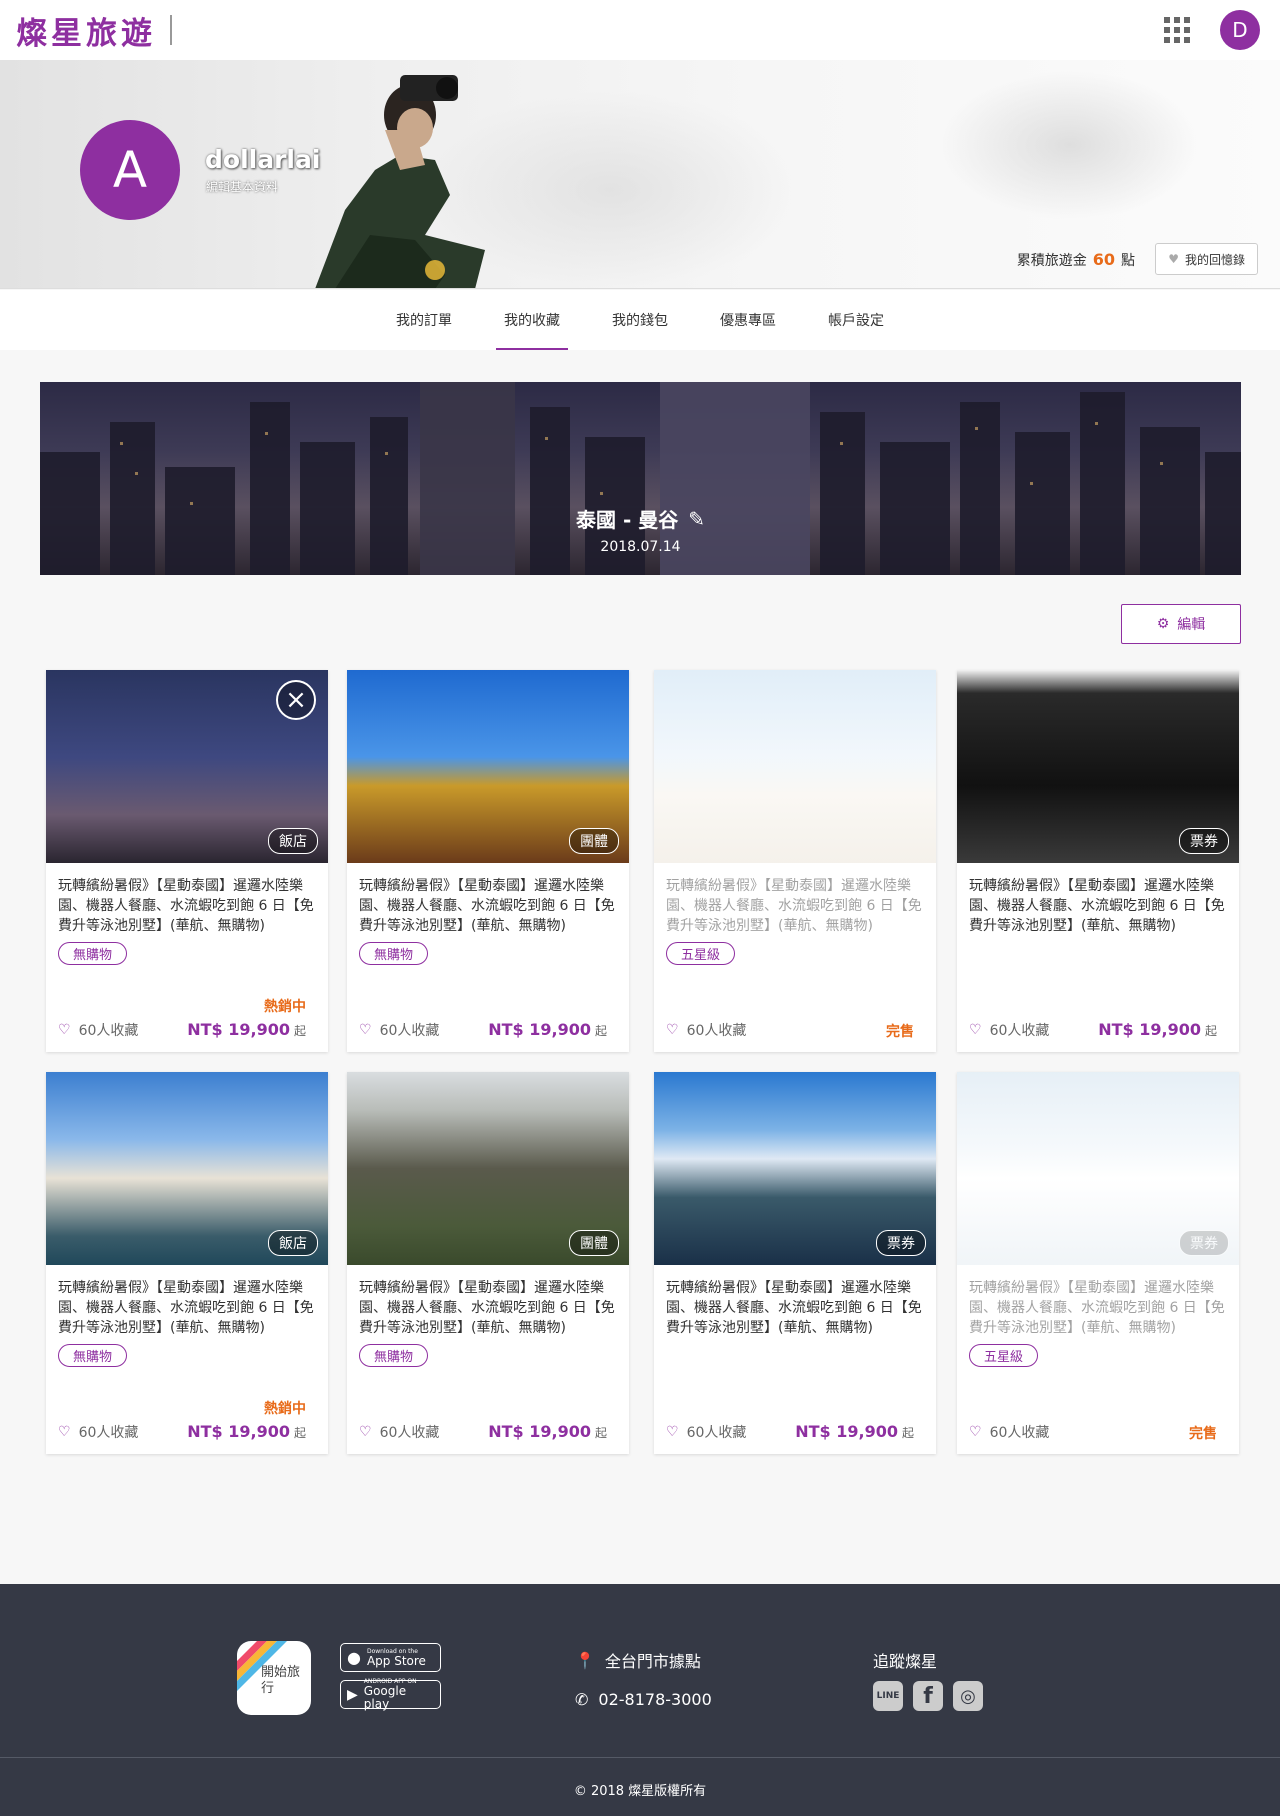 The width and height of the screenshot is (1280, 1816). What do you see at coordinates (640, 478) in the screenshot?
I see `collection-banner: 泰國 - 曼谷 ✎ 2018.07.14` at bounding box center [640, 478].